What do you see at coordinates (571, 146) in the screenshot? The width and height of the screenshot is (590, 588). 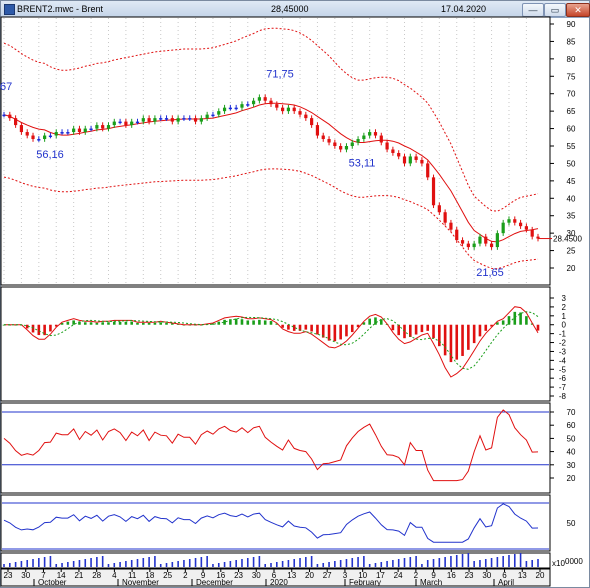 I see `price-tick-label: 55` at bounding box center [571, 146].